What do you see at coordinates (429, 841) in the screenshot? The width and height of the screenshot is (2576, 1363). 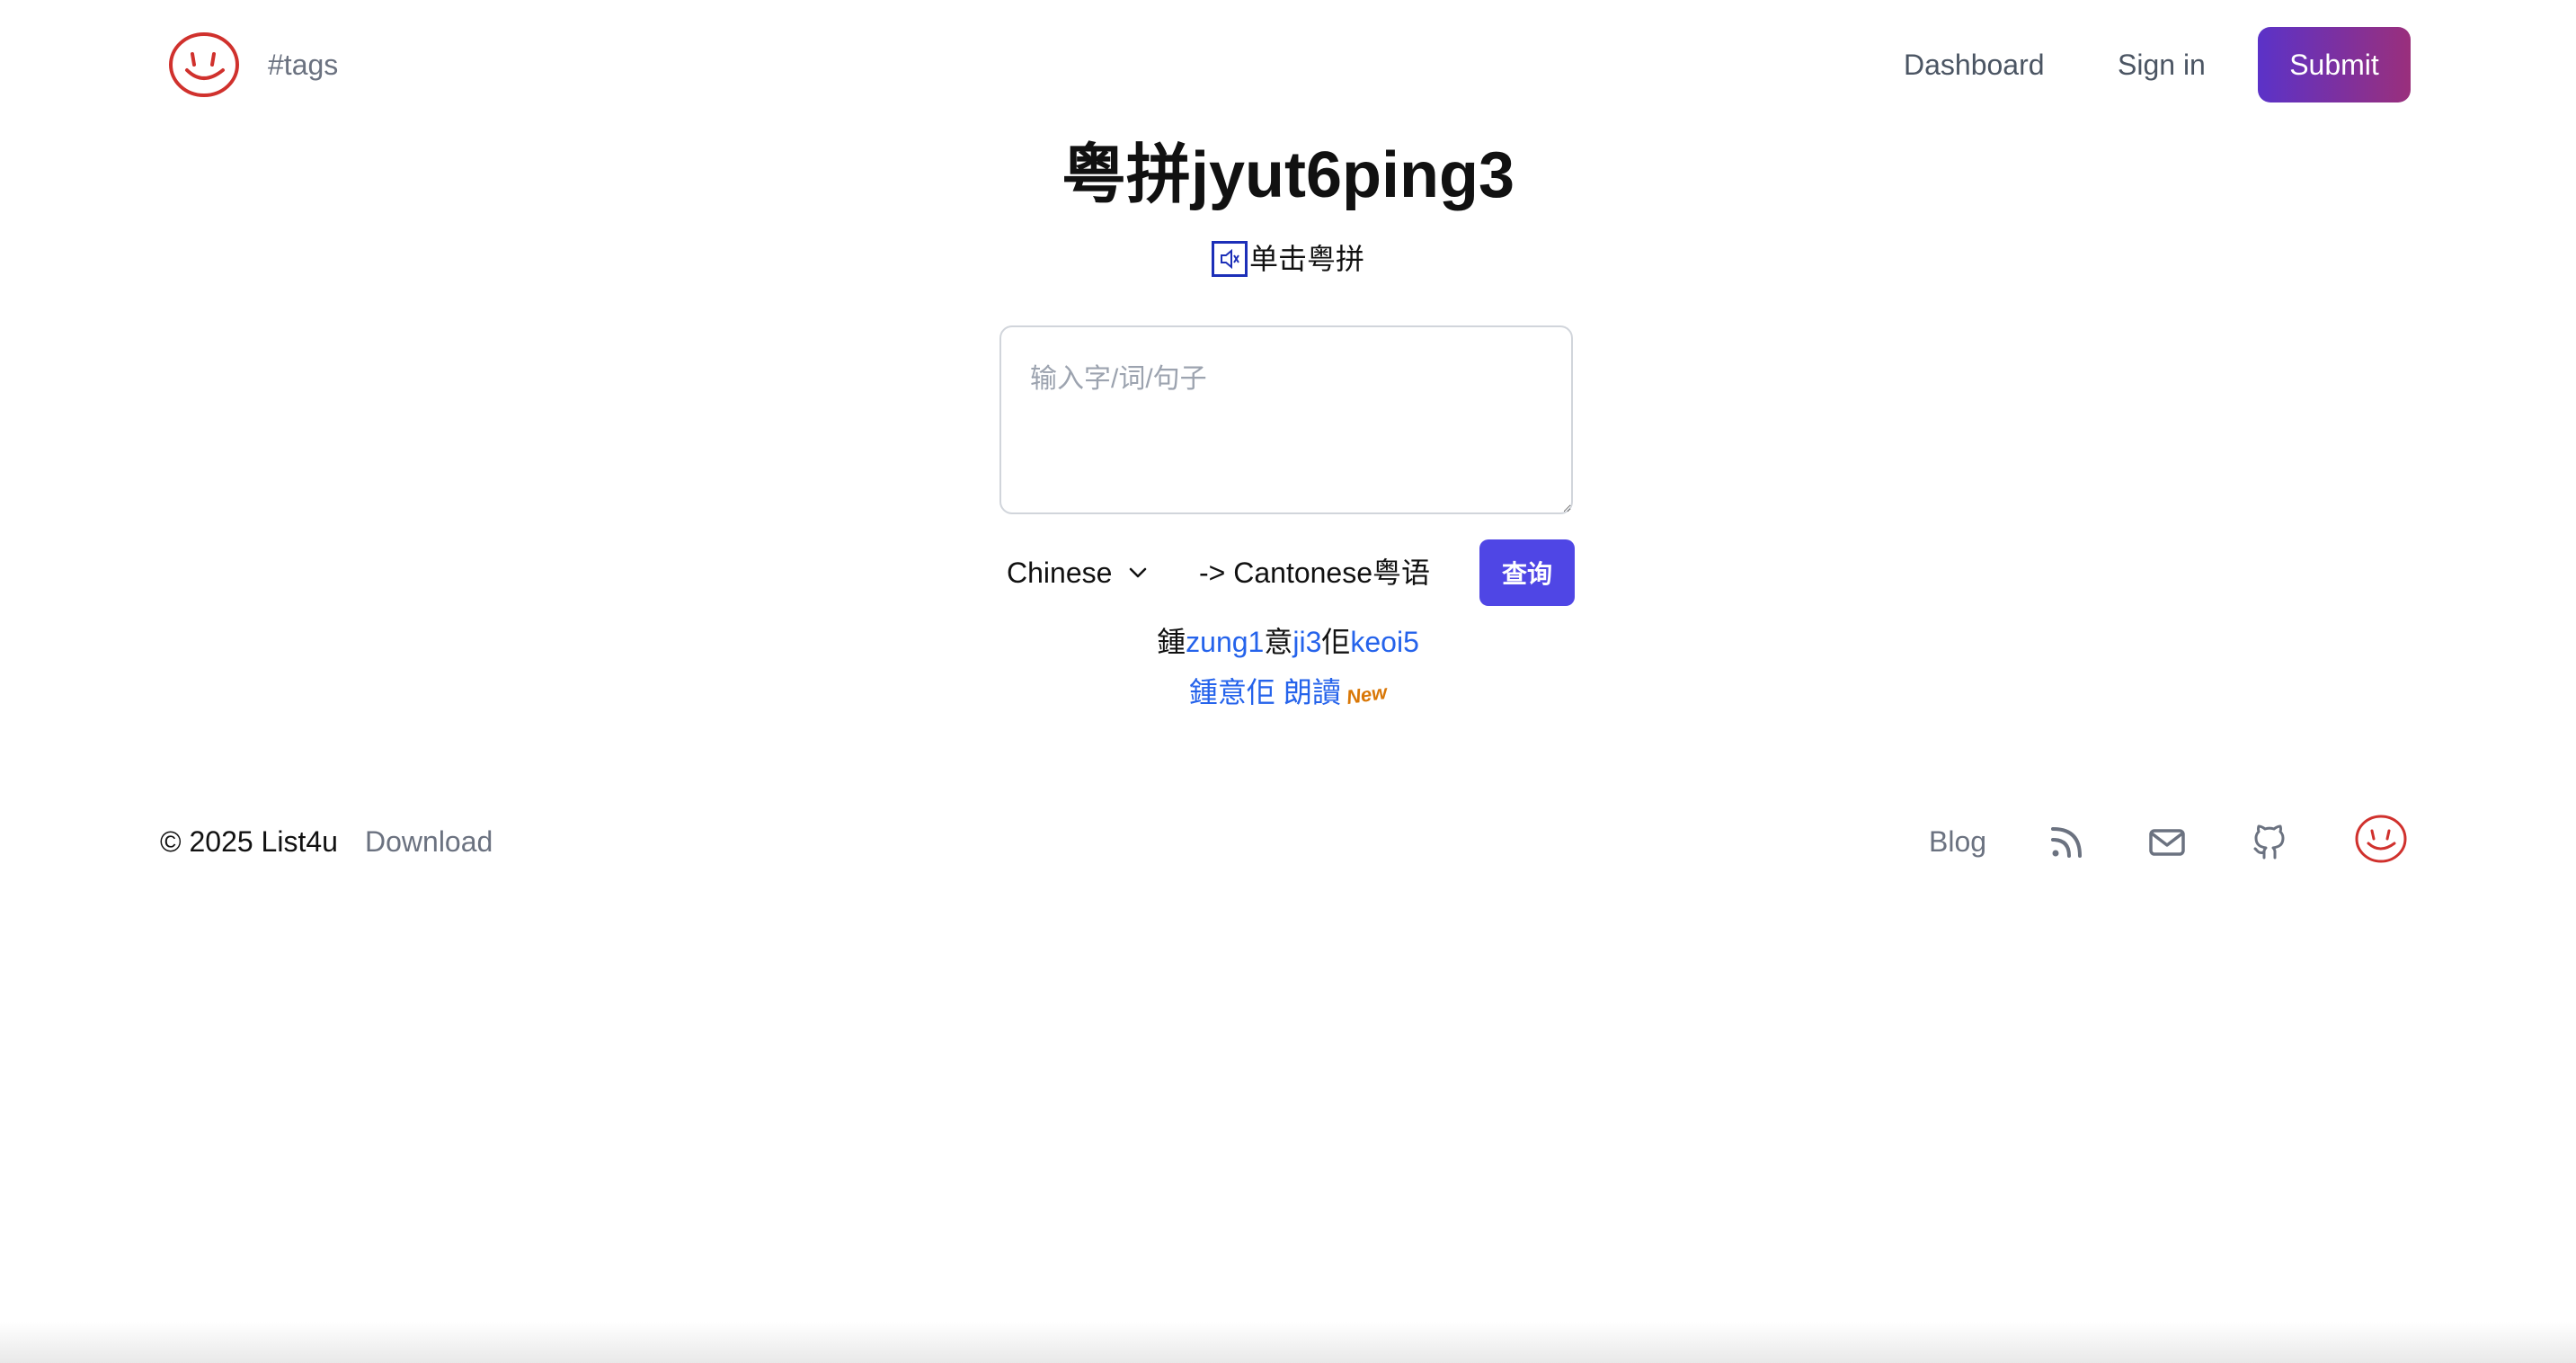 I see `download-link: Download` at bounding box center [429, 841].